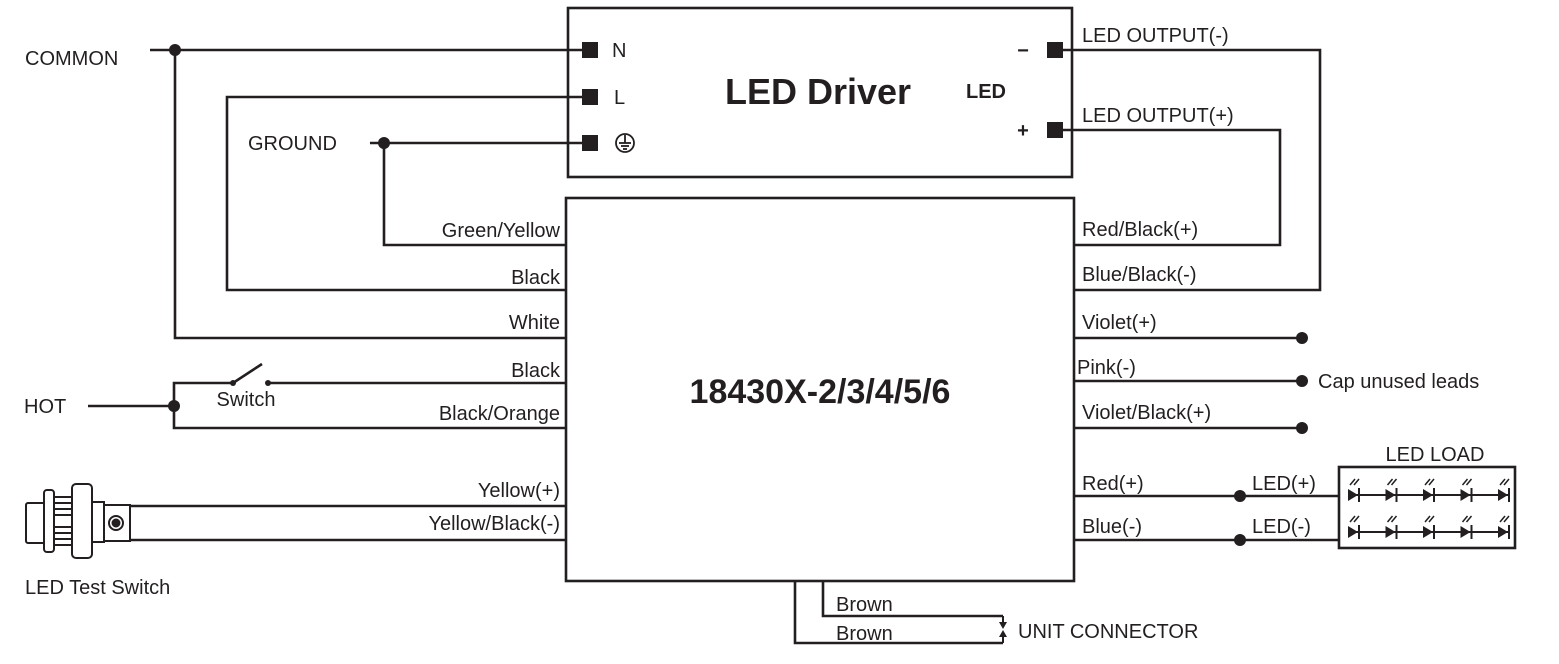  I want to click on connector-arrows-icon, so click(1003, 629).